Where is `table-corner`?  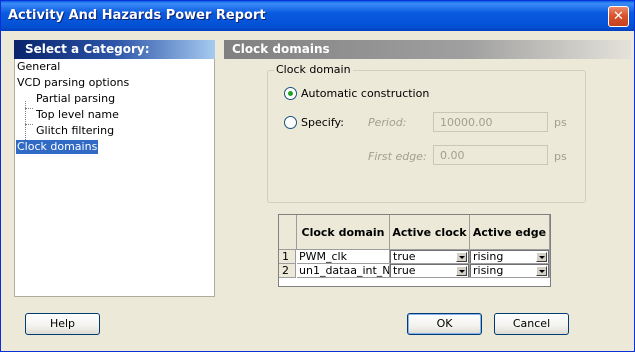
table-corner is located at coordinates (288, 232).